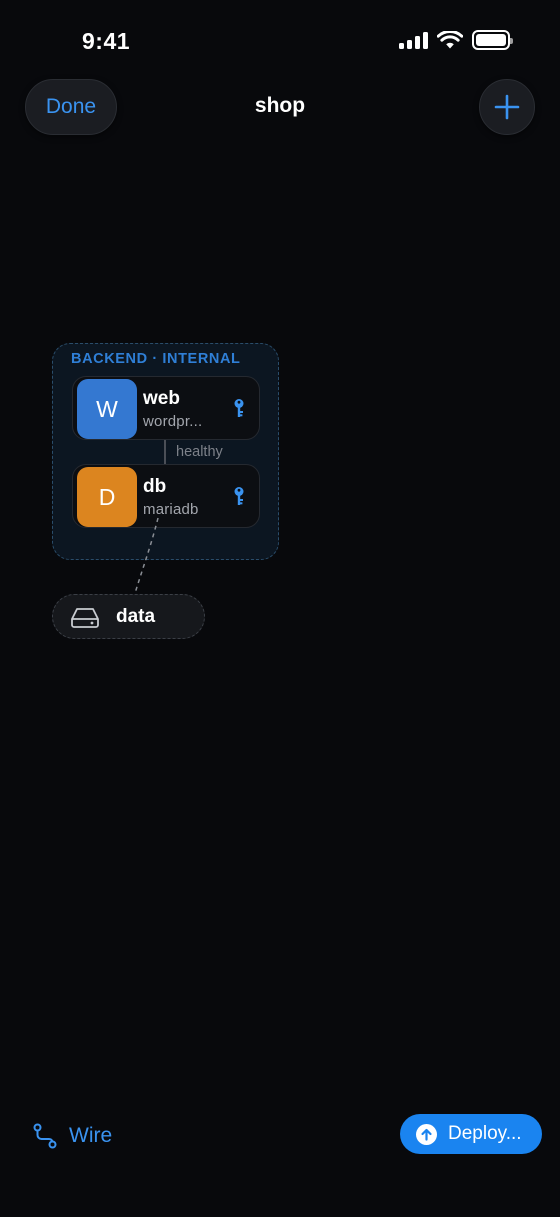 This screenshot has width=560, height=1217. What do you see at coordinates (107, 409) in the screenshot?
I see `service-avatar: W` at bounding box center [107, 409].